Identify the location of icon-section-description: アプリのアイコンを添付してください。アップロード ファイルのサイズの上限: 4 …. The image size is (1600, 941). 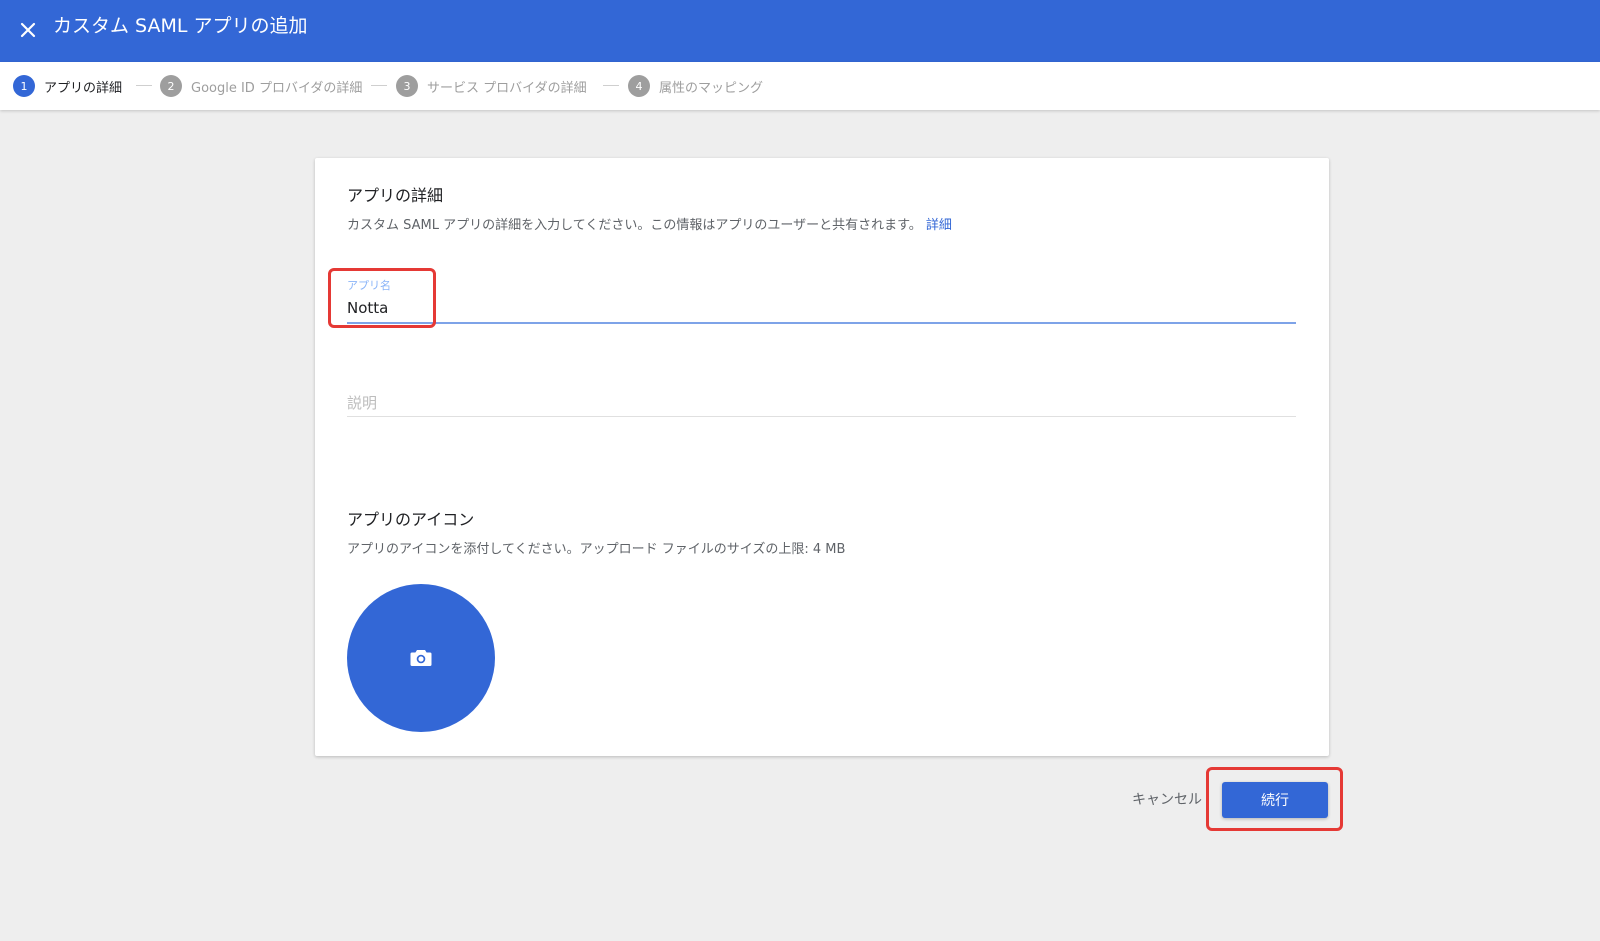
(596, 549).